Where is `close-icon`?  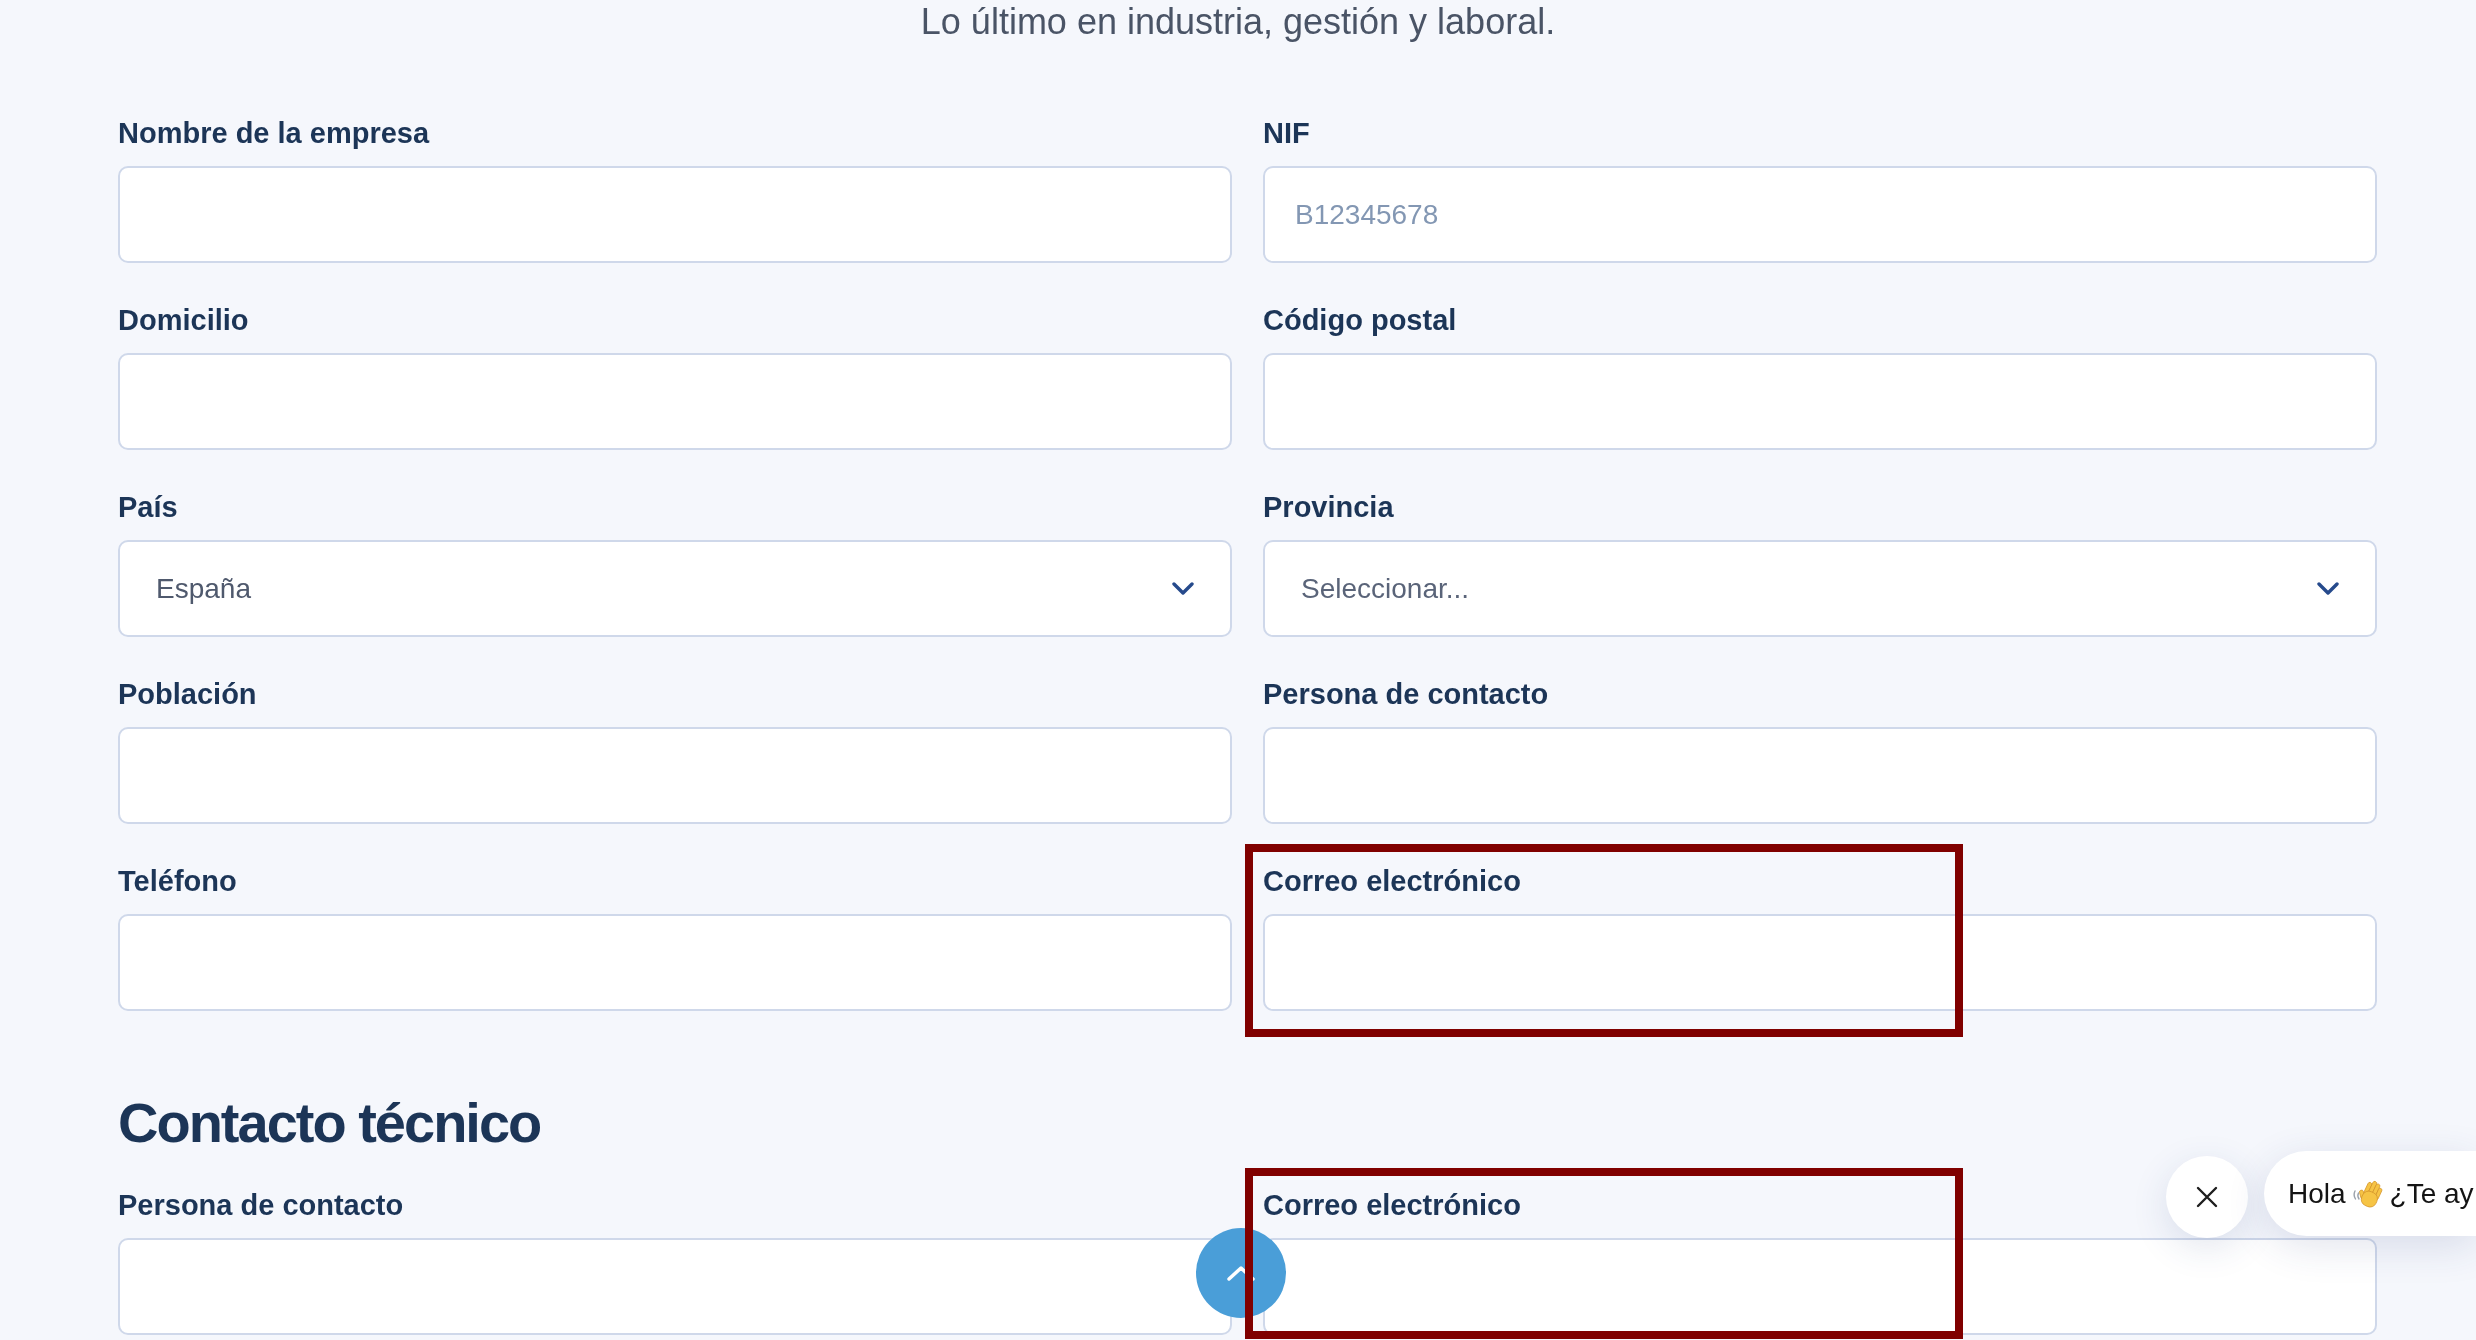
close-icon is located at coordinates (2207, 1197).